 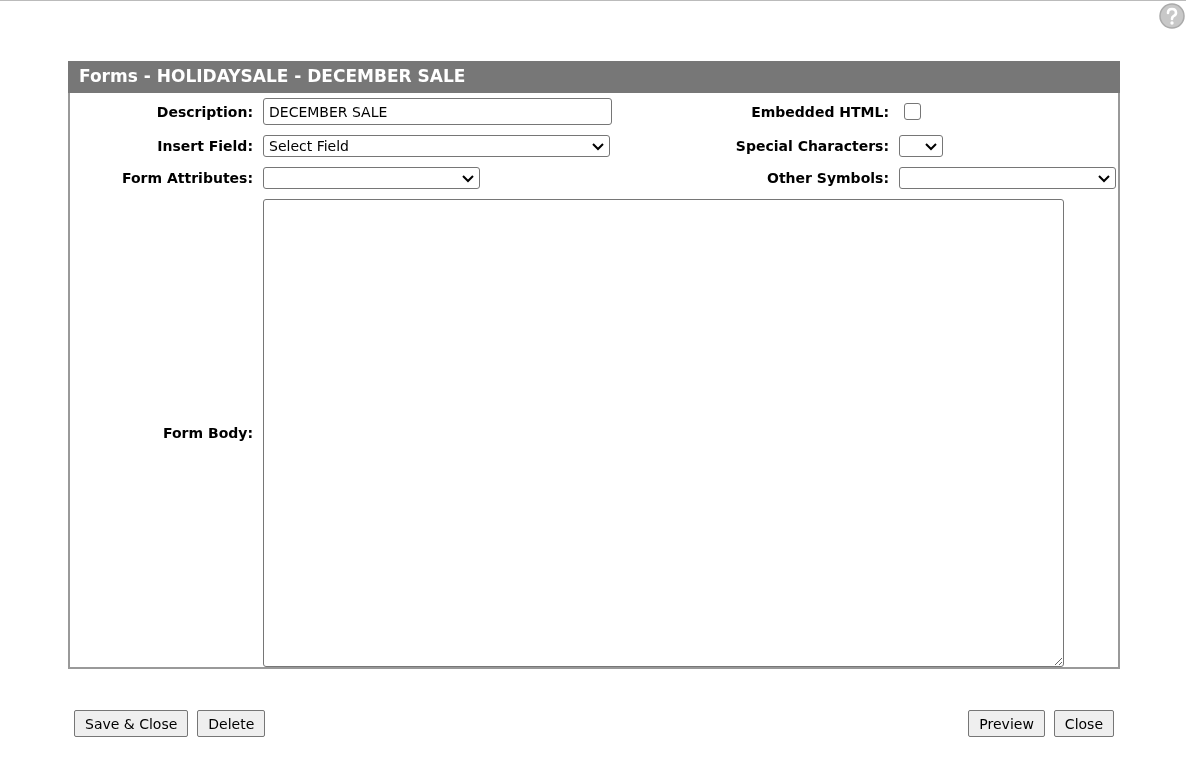 What do you see at coordinates (921, 146) in the screenshot?
I see `dropdown` at bounding box center [921, 146].